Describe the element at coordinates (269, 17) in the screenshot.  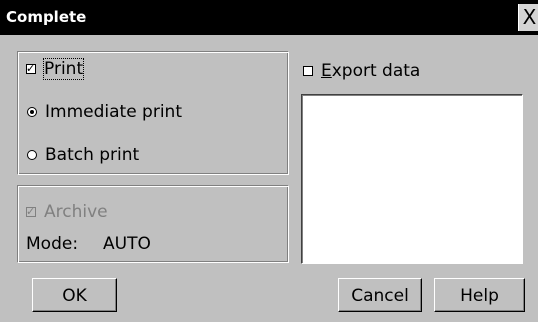
I see `title-bar: Complete X` at that location.